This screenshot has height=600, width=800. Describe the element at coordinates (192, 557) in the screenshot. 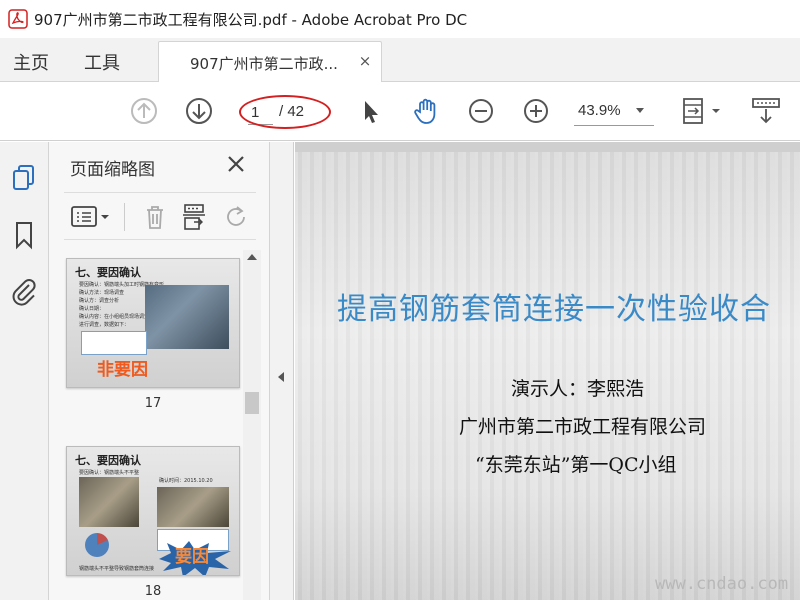

I see `thumbnail-stamp: 要因` at that location.